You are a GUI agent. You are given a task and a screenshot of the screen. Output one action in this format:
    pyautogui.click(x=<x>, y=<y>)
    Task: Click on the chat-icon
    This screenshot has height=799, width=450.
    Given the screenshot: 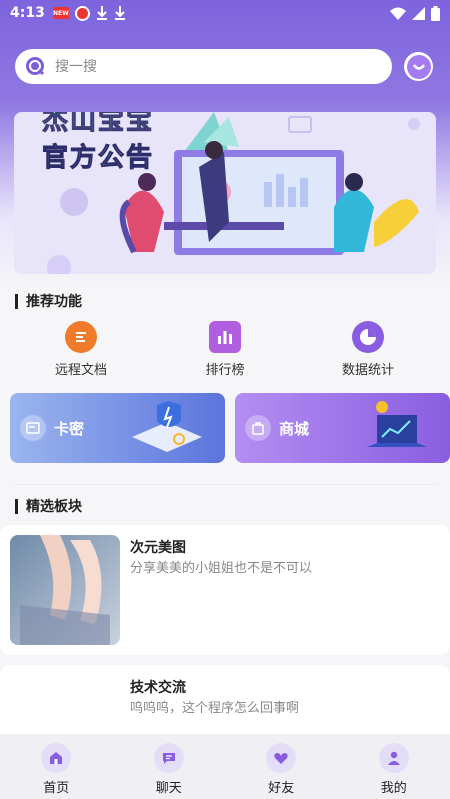 What is the action you would take?
    pyautogui.click(x=168, y=758)
    